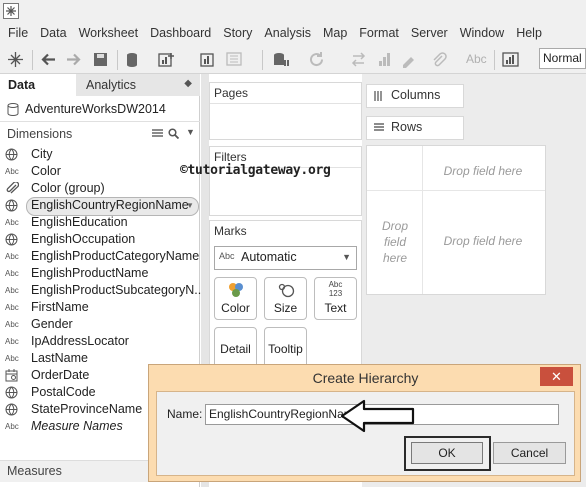  Describe the element at coordinates (234, 59) in the screenshot. I see `clear-sheet-icon` at that location.